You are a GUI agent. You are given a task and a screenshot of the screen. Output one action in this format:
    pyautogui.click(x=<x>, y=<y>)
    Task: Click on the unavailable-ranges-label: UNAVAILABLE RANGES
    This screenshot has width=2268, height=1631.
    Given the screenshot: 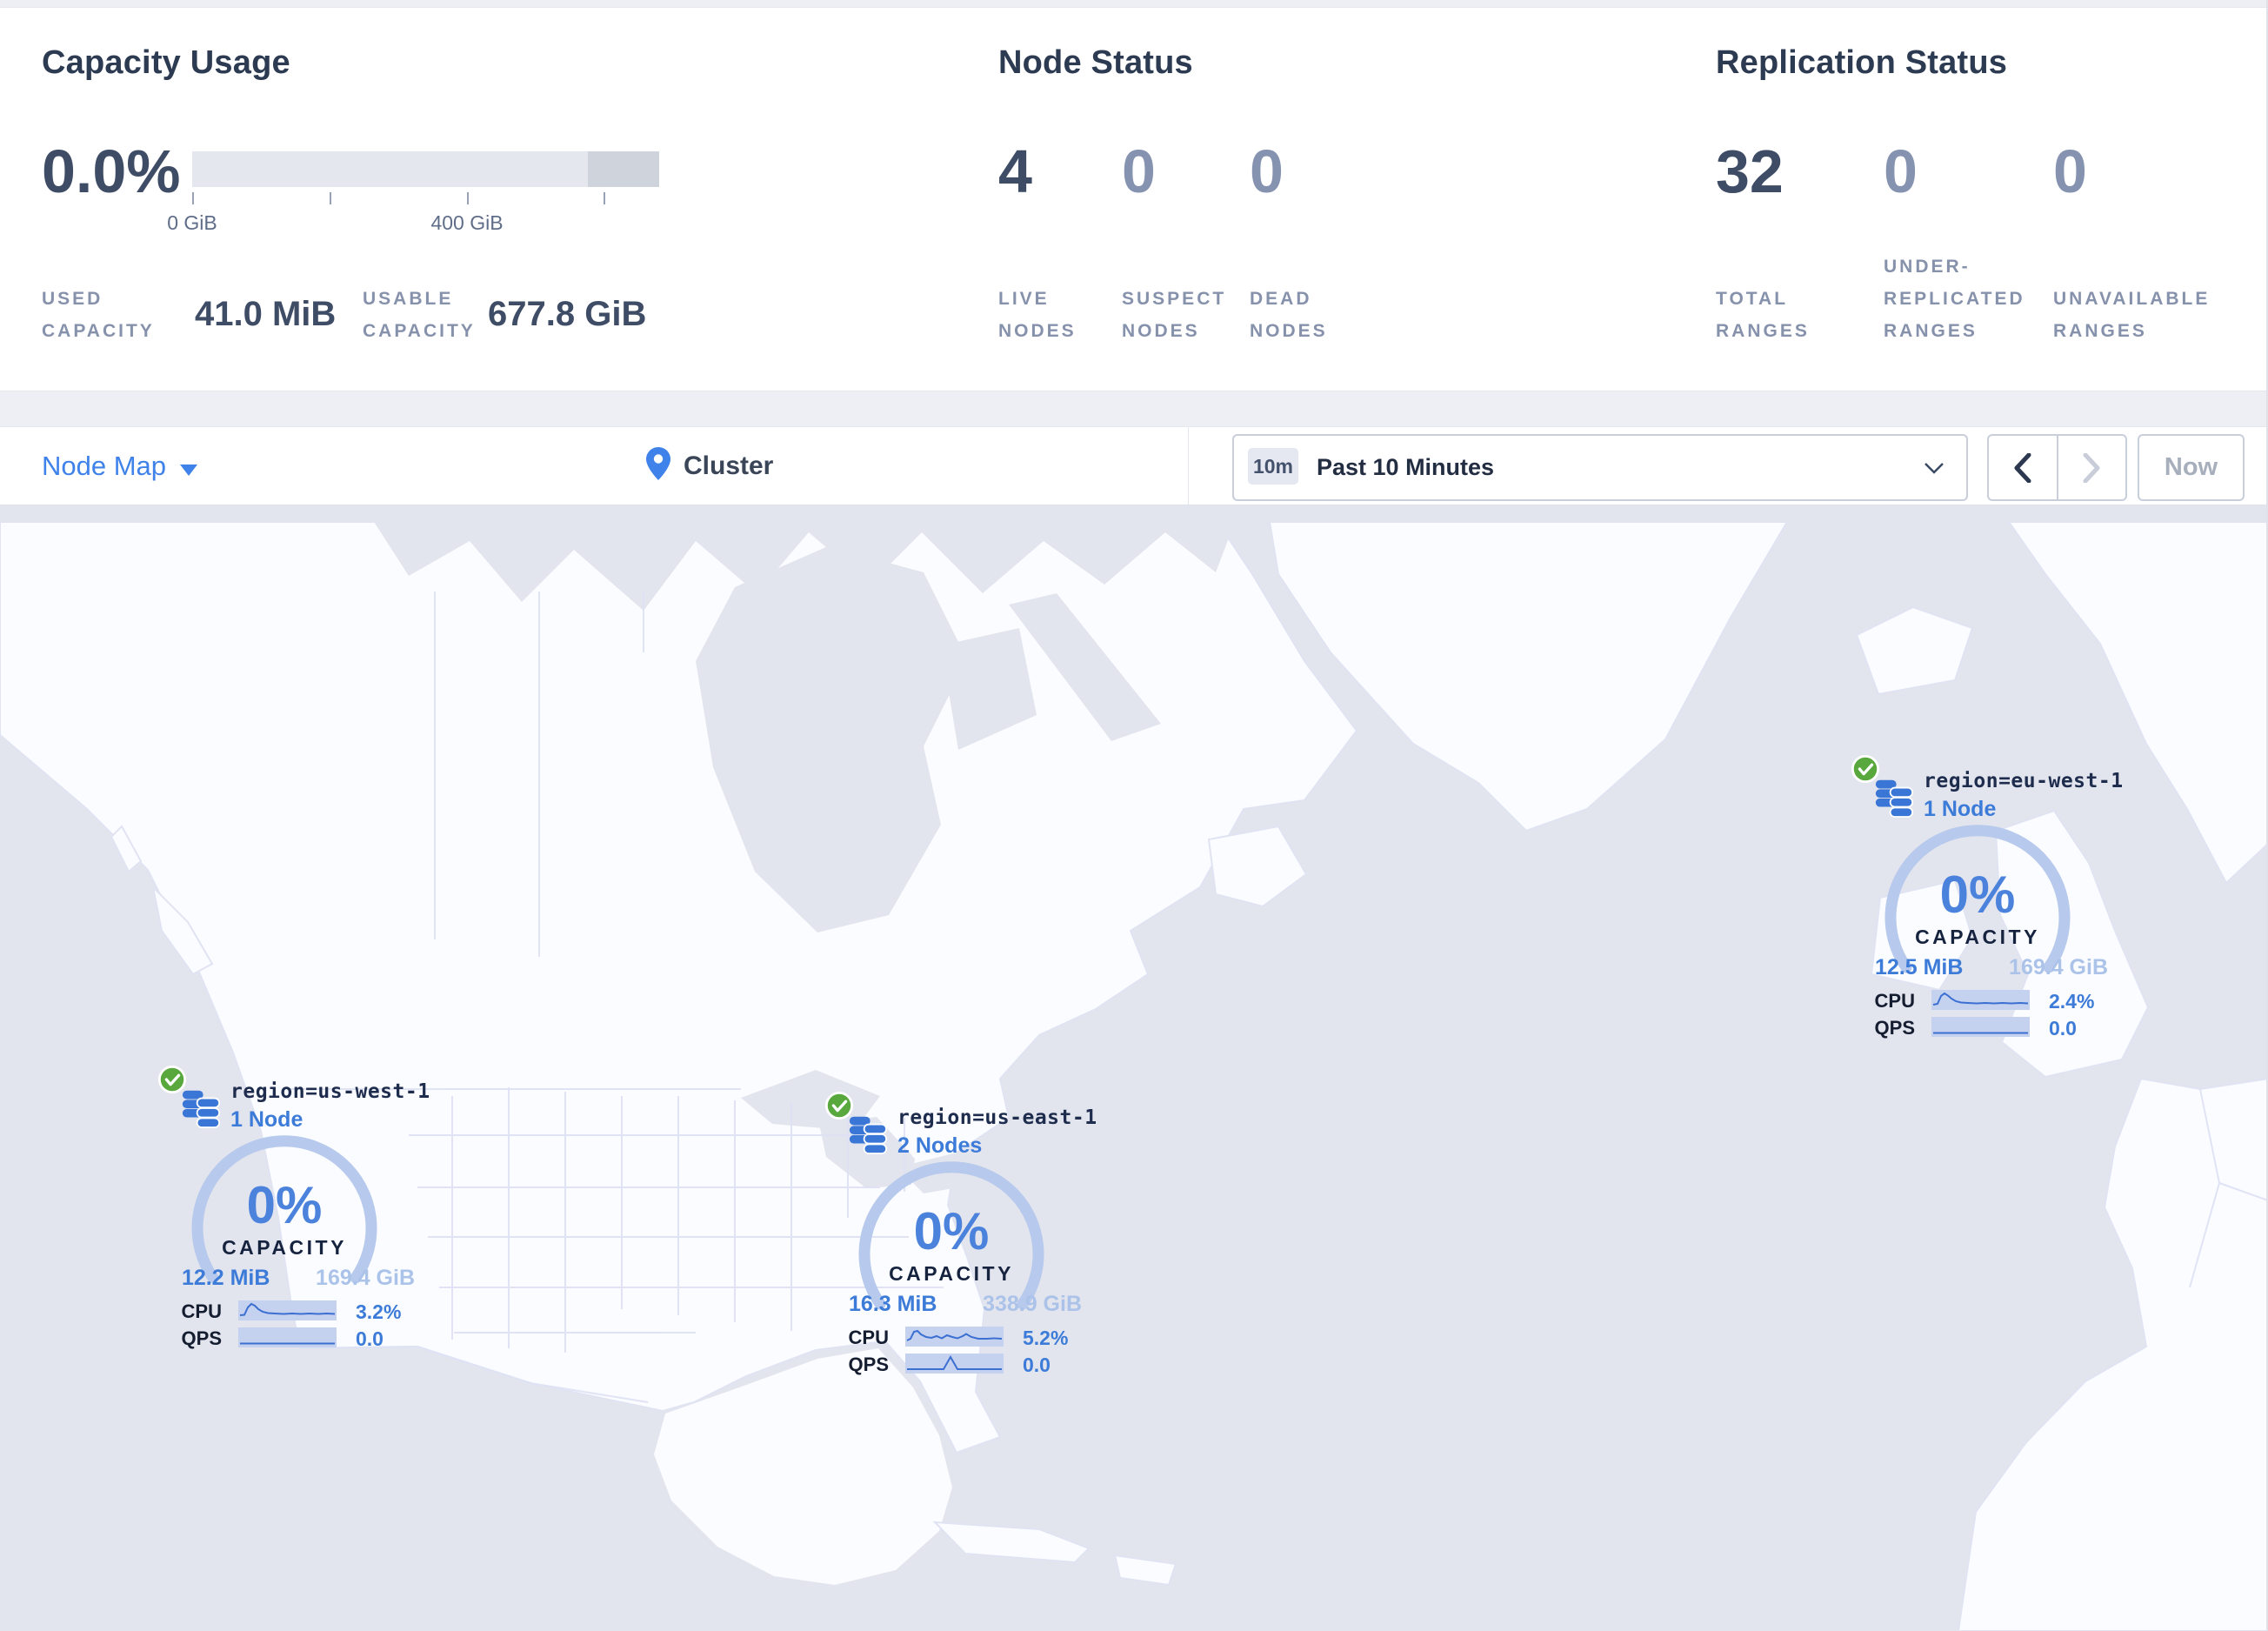 What is the action you would take?
    pyautogui.click(x=2132, y=315)
    